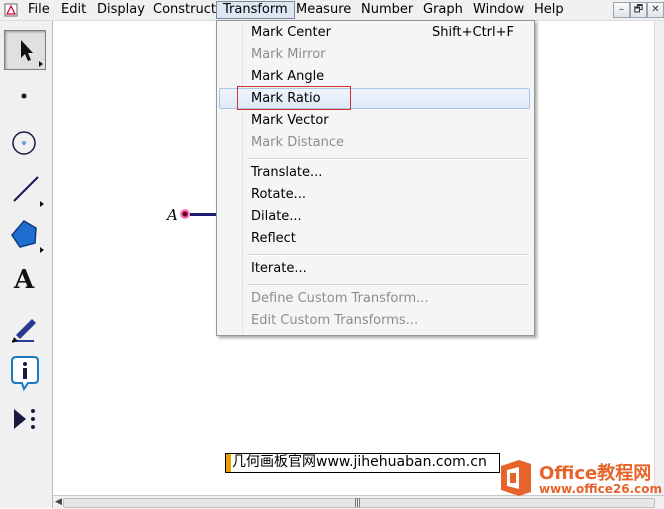 This screenshot has width=664, height=509. Describe the element at coordinates (73, 9) in the screenshot. I see `menu-edit: Edit` at that location.